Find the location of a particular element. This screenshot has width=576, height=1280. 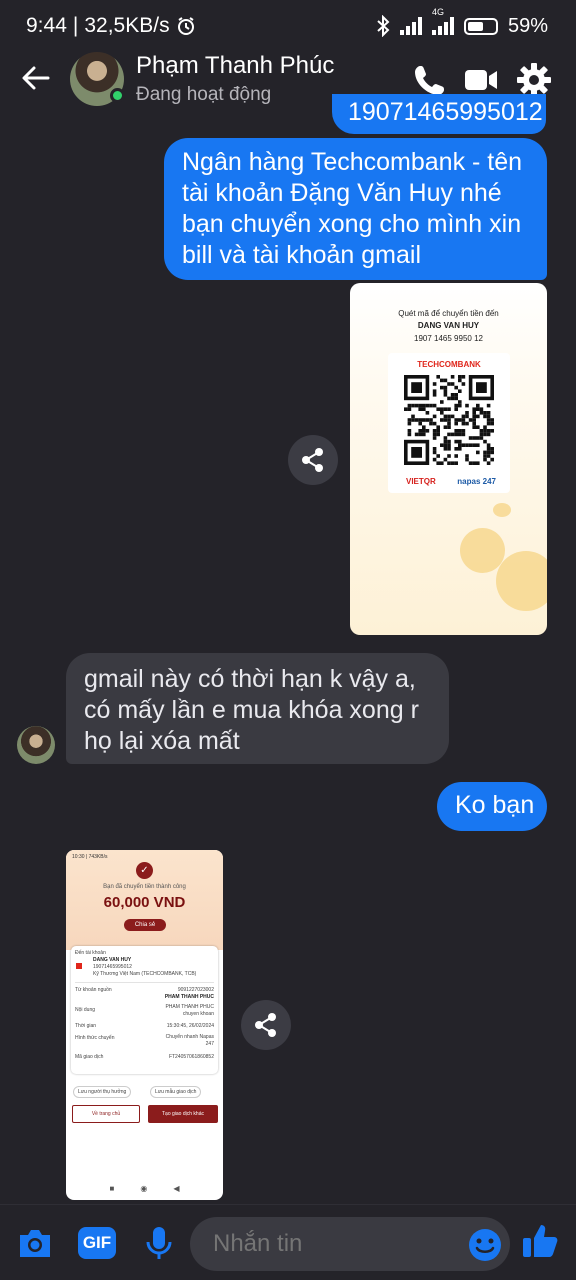

alarm-icon is located at coordinates (185, 26).